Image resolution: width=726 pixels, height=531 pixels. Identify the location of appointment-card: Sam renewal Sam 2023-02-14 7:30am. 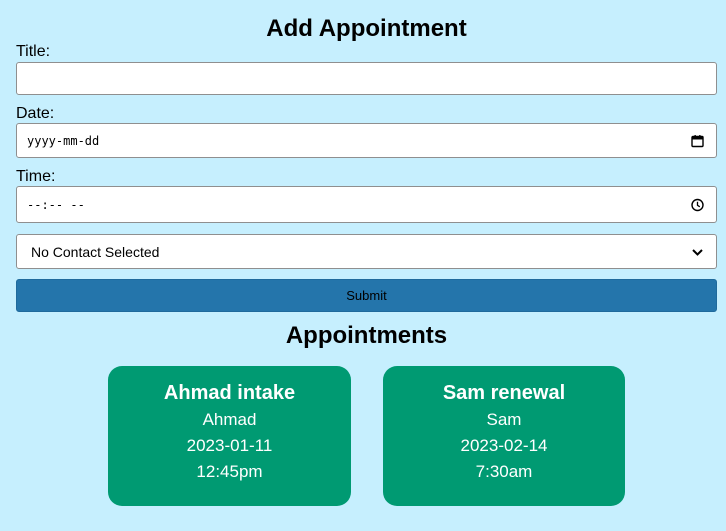
(504, 436).